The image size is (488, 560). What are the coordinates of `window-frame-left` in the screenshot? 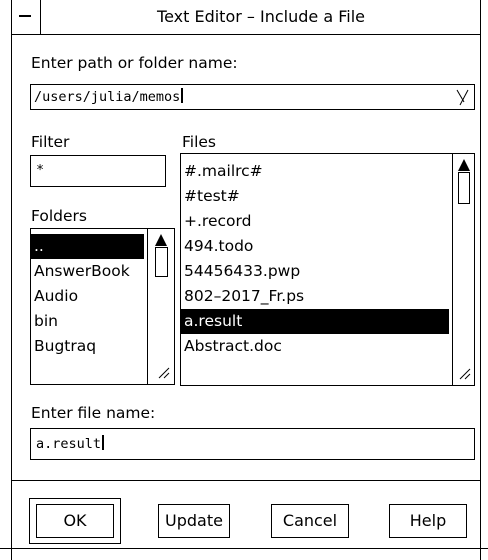 It's located at (11, 280).